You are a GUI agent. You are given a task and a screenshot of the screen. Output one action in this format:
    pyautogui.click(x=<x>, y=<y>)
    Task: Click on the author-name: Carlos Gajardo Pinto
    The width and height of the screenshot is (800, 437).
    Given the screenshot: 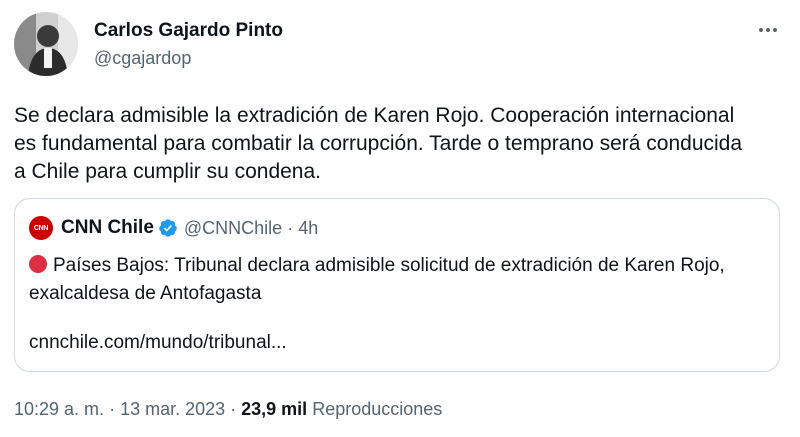 What is the action you would take?
    pyautogui.click(x=188, y=31)
    